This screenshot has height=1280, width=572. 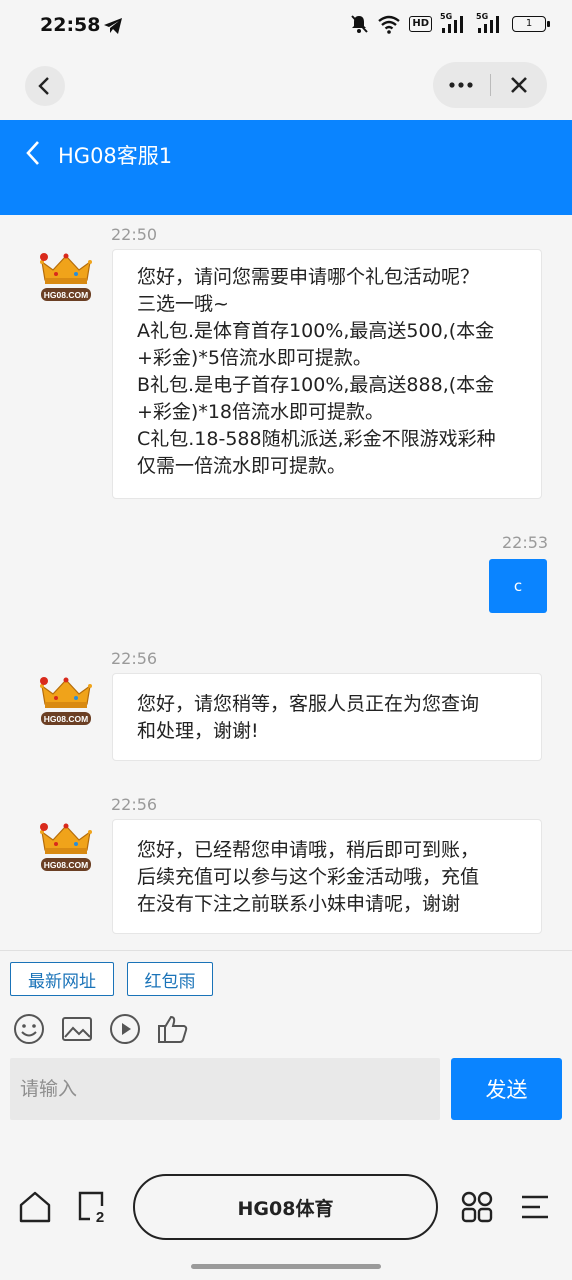 What do you see at coordinates (62, 979) in the screenshot?
I see `quick-reply-latest-url: 最新网址` at bounding box center [62, 979].